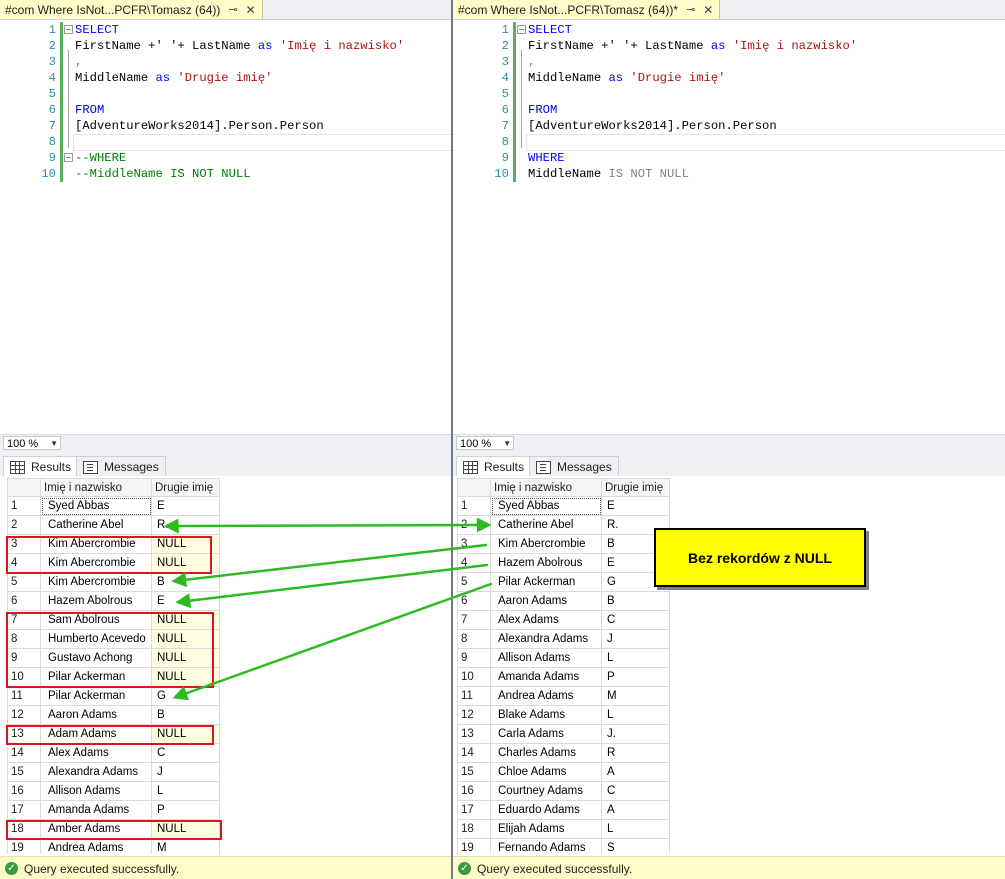 The image size is (1005, 879). What do you see at coordinates (96, 734) in the screenshot?
I see `name-cell: Adam Adams` at bounding box center [96, 734].